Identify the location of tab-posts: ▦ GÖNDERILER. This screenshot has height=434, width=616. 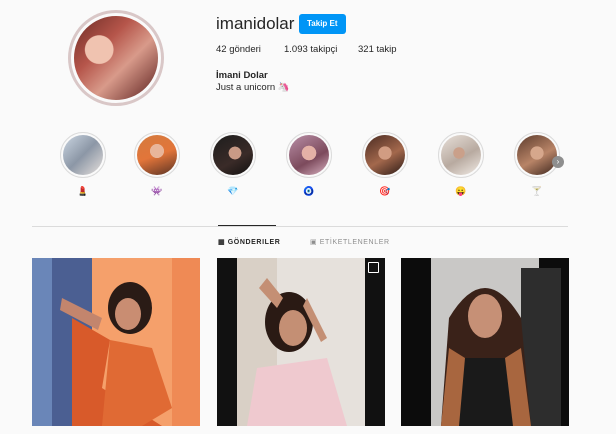
(249, 242).